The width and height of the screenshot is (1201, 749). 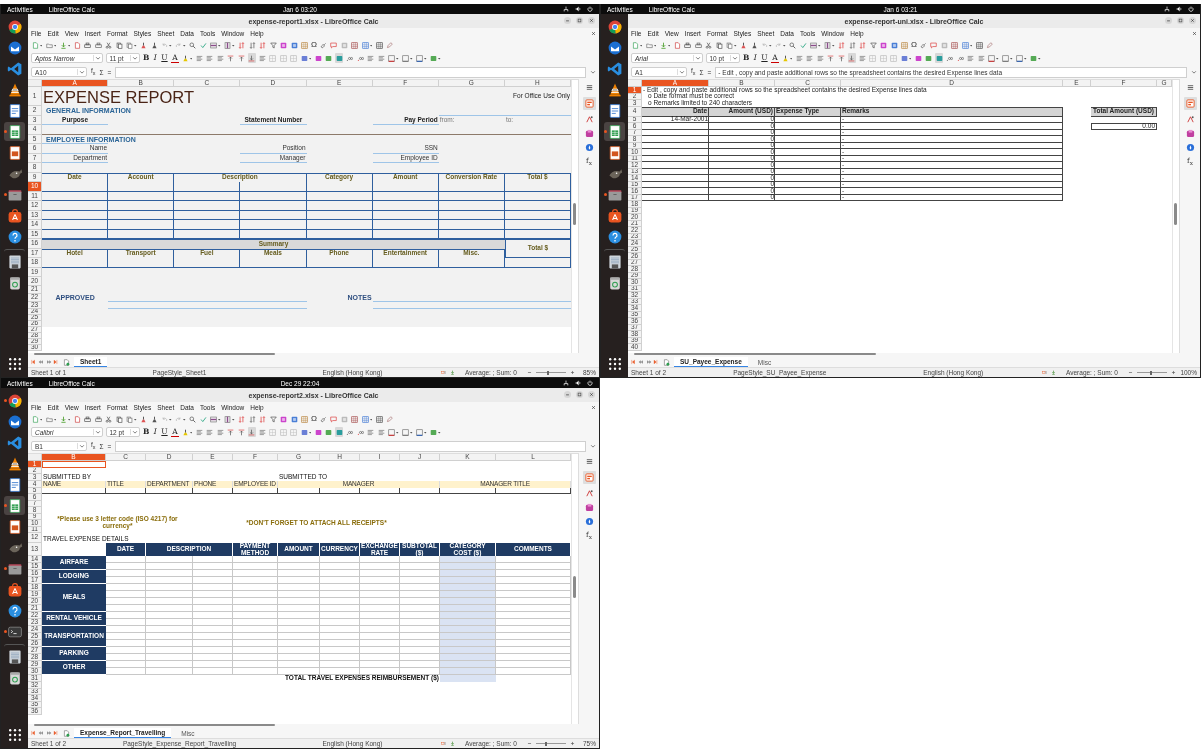 What do you see at coordinates (593, 446) in the screenshot?
I see `expand-caret-icon` at bounding box center [593, 446].